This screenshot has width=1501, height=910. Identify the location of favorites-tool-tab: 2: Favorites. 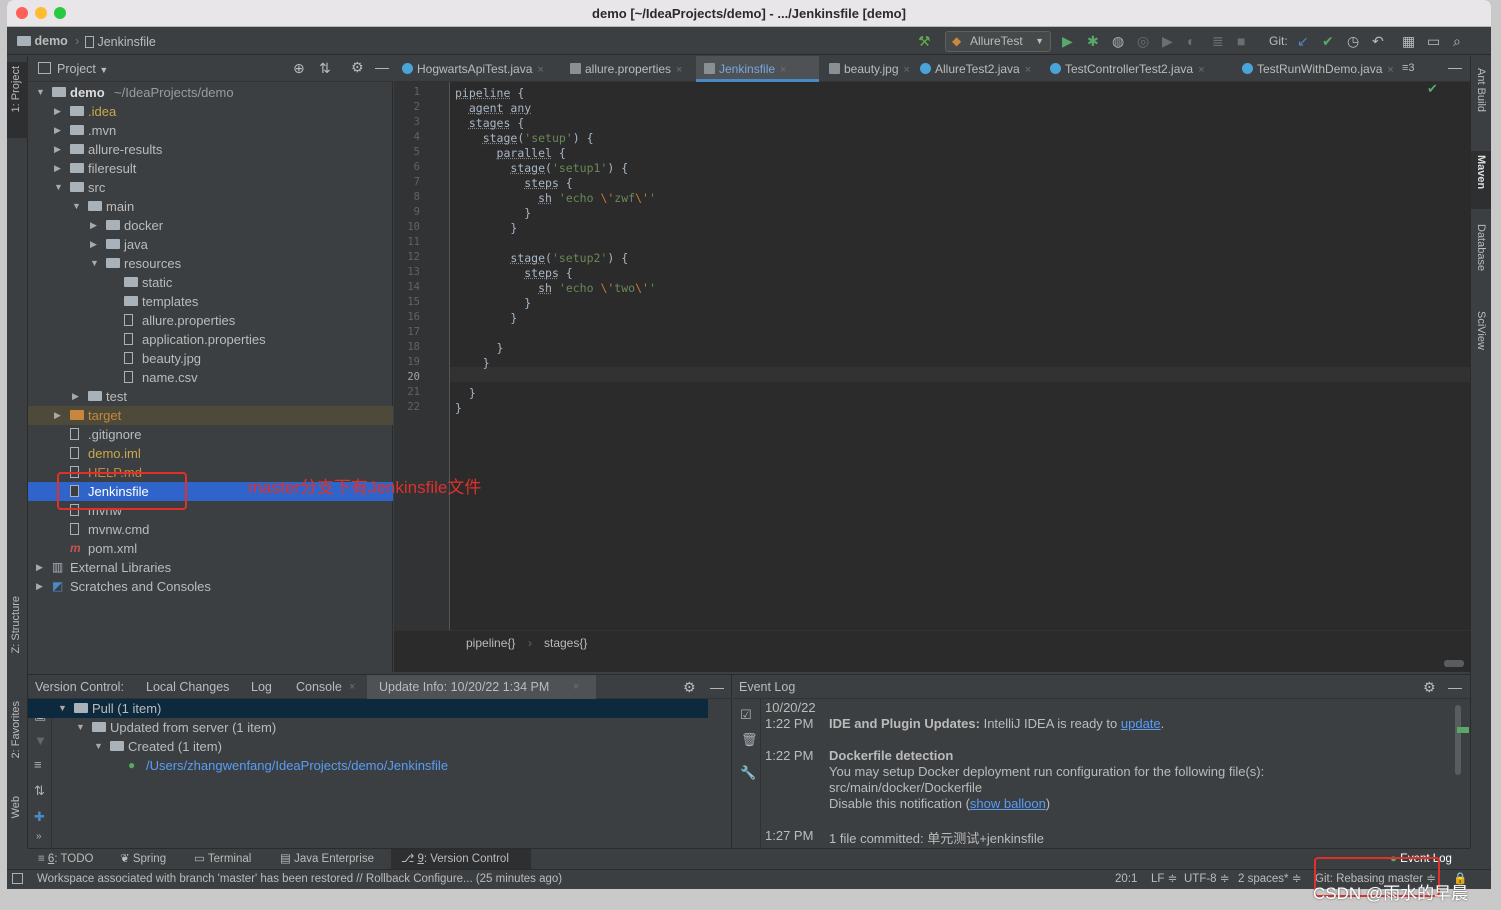
(16, 729).